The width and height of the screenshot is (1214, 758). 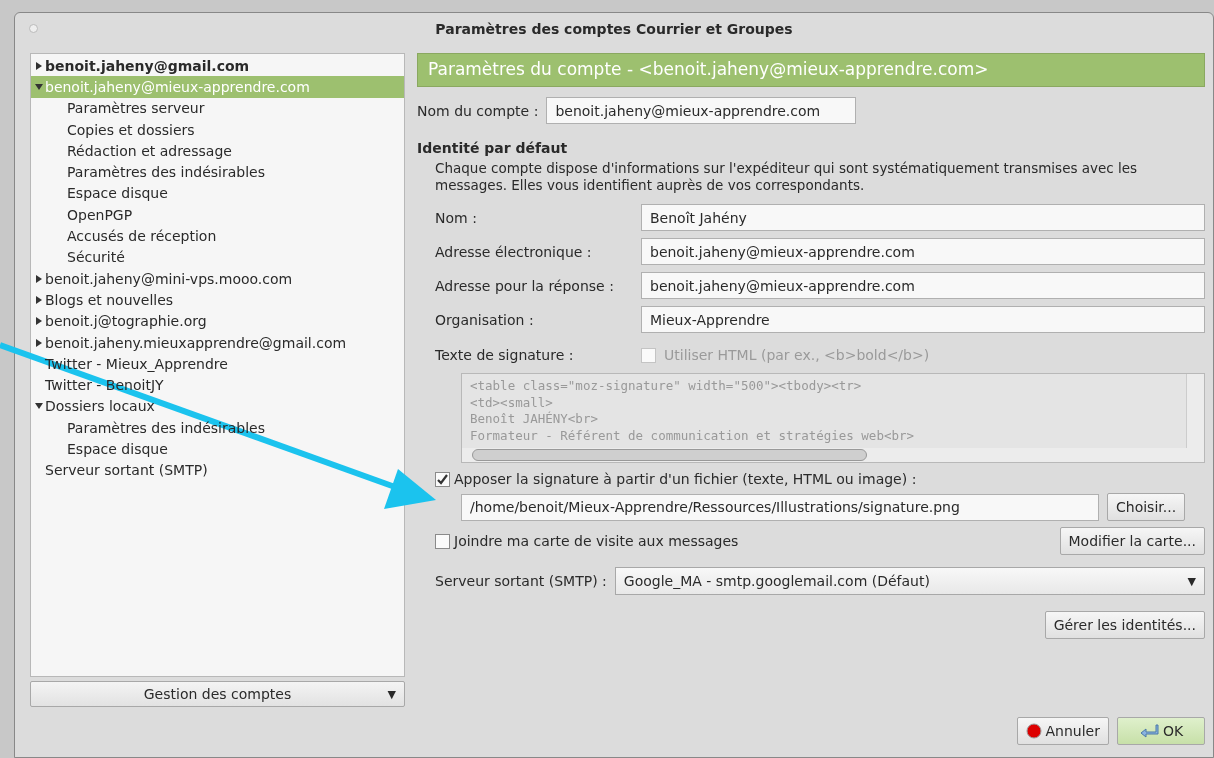 What do you see at coordinates (525, 285) in the screenshot?
I see `field-label: Adresse pour la réponse :` at bounding box center [525, 285].